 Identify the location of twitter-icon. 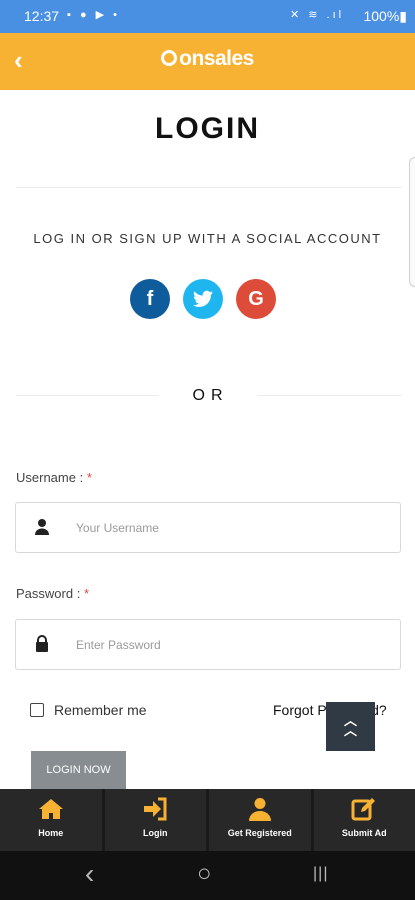
(203, 298).